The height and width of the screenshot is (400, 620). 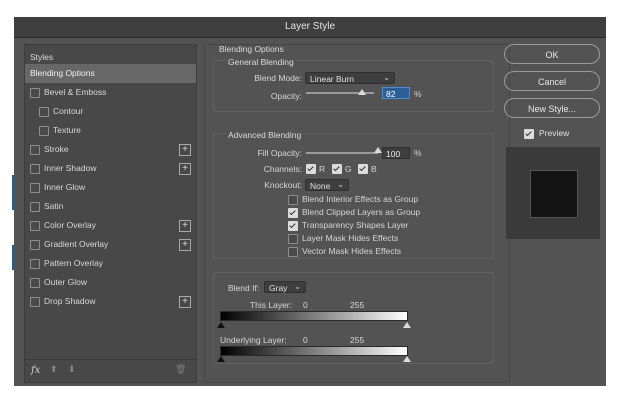 I want to click on underlying-layer-max: 255, so click(x=357, y=340).